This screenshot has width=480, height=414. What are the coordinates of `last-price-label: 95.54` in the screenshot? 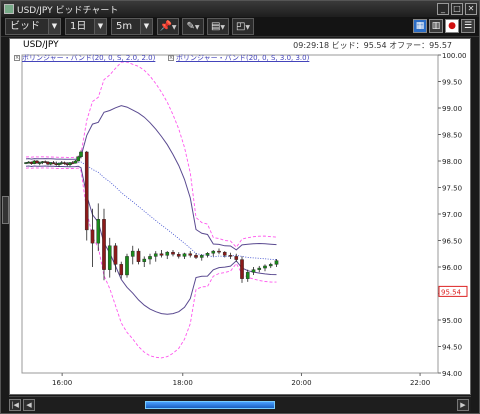 It's located at (451, 292).